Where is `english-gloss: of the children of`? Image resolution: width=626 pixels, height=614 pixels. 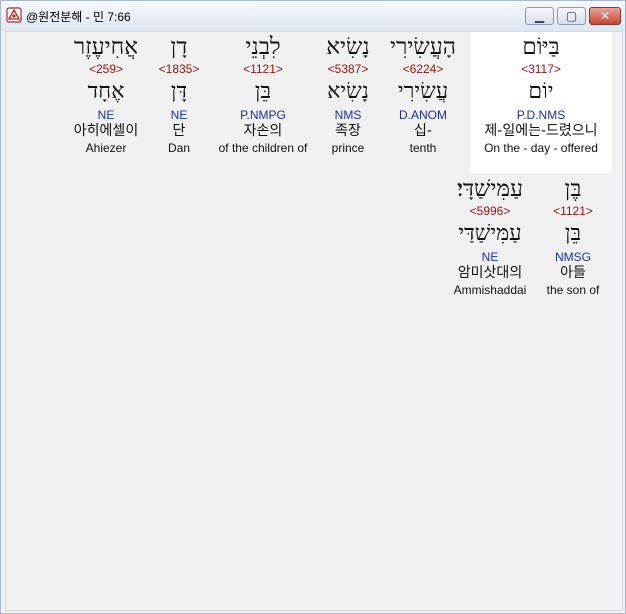 english-gloss: of the children of is located at coordinates (263, 148).